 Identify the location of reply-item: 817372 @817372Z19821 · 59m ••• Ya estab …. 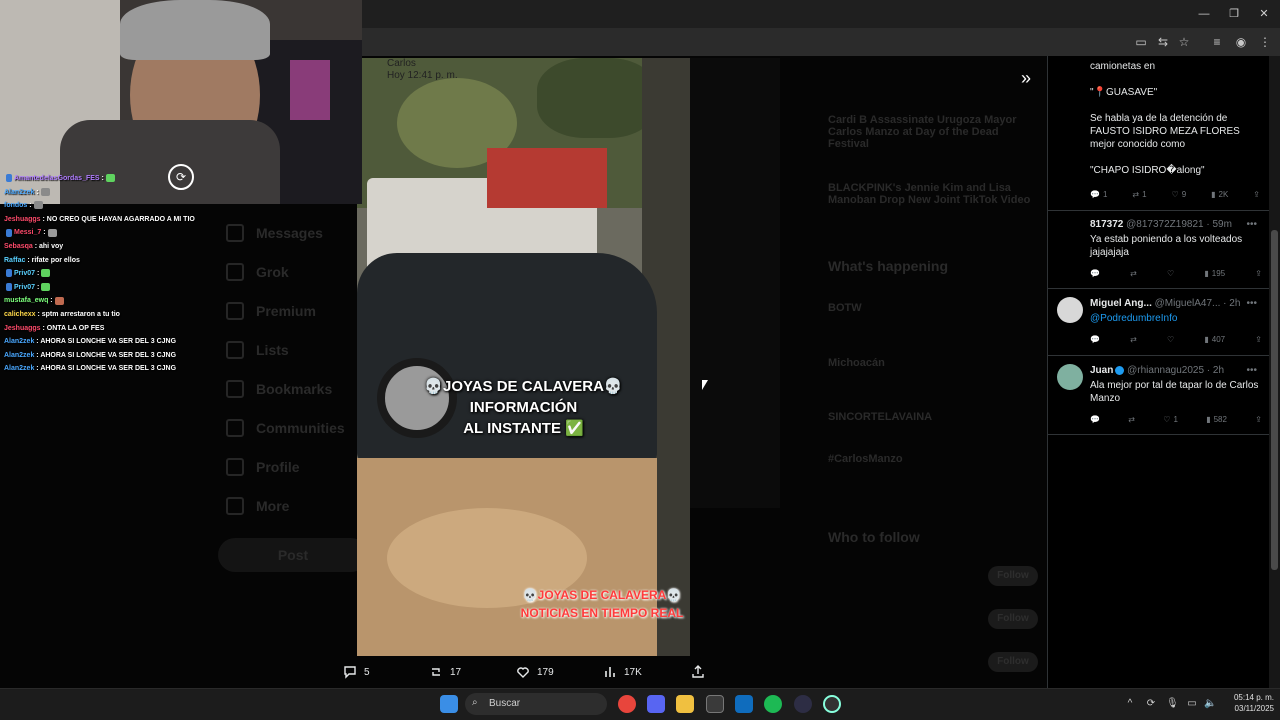
(1158, 250).